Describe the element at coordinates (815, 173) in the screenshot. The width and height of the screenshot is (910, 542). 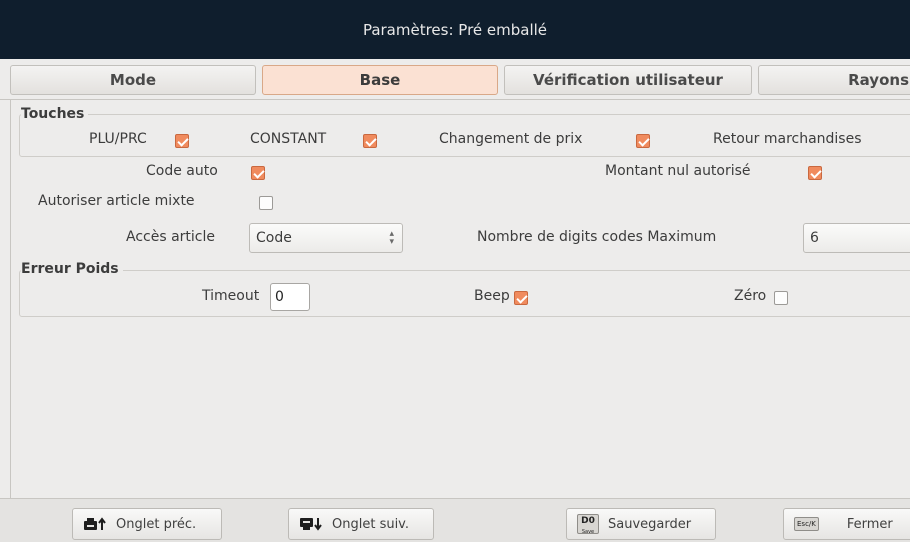
I see `montant-nul-checkbox` at that location.